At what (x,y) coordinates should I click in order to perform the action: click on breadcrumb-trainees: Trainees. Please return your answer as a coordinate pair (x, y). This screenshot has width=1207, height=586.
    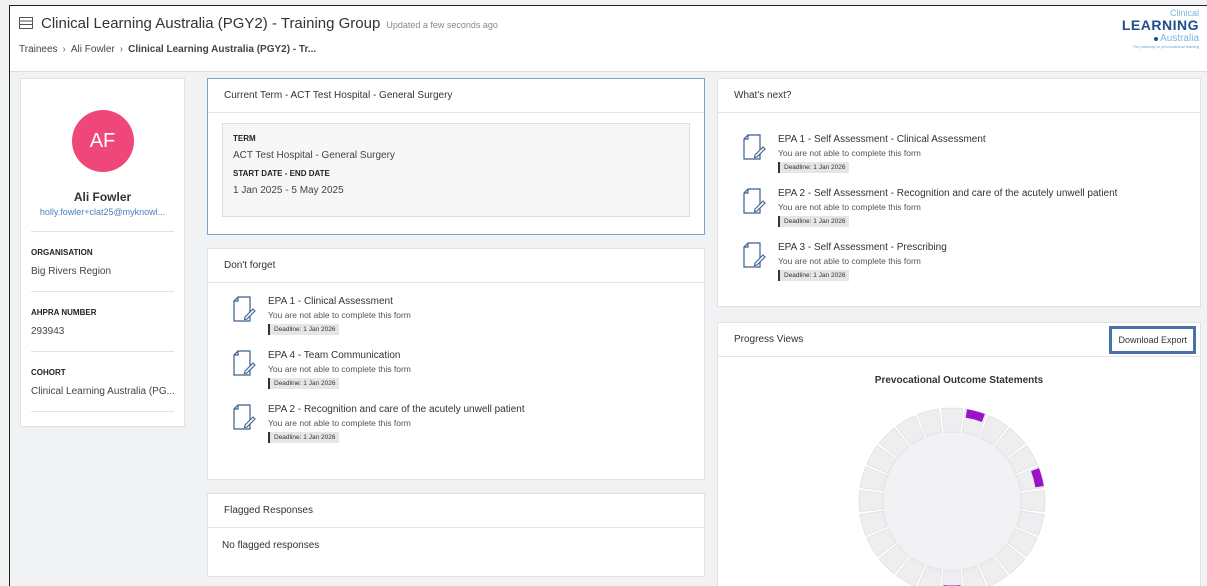
    Looking at the image, I should click on (38, 49).